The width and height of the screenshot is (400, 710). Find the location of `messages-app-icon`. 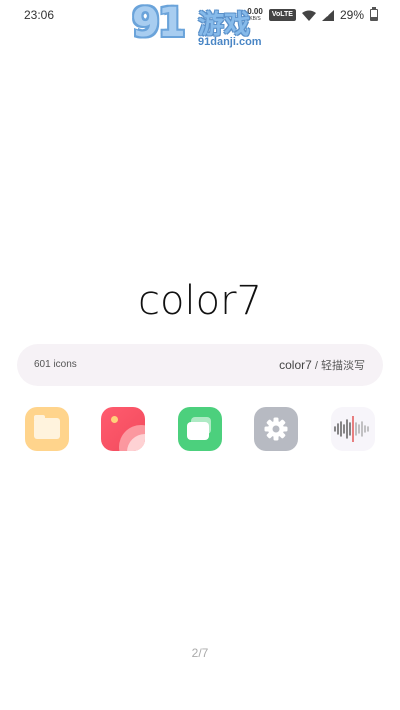

messages-app-icon is located at coordinates (200, 429).